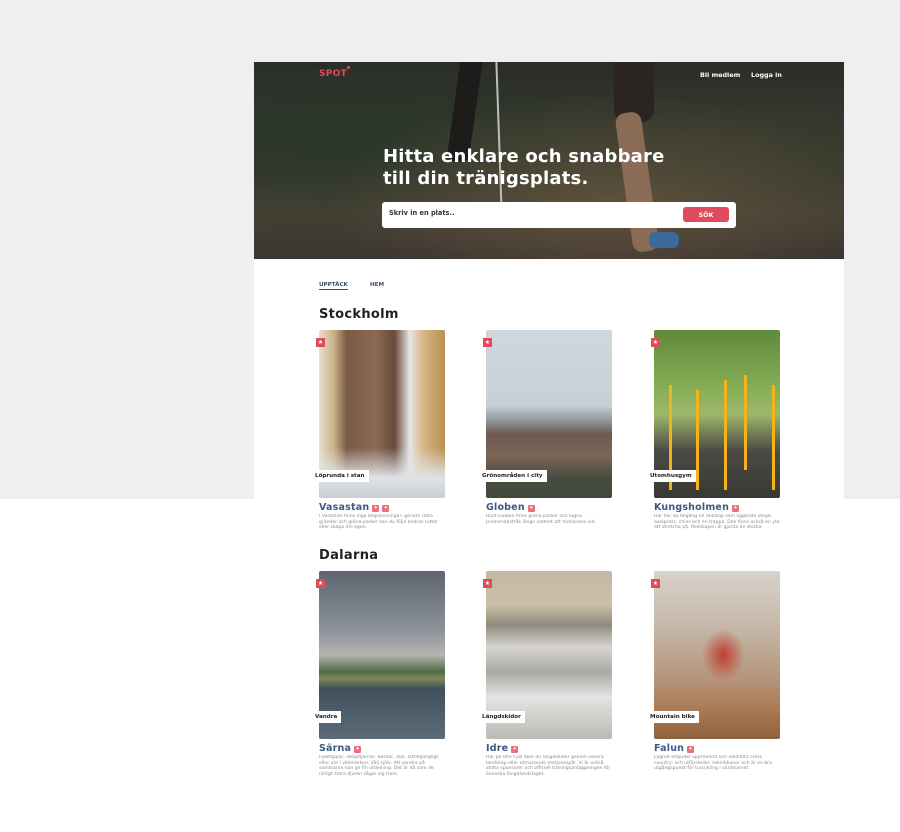  What do you see at coordinates (377, 285) in the screenshot?
I see `tab-hem: HEM` at bounding box center [377, 285].